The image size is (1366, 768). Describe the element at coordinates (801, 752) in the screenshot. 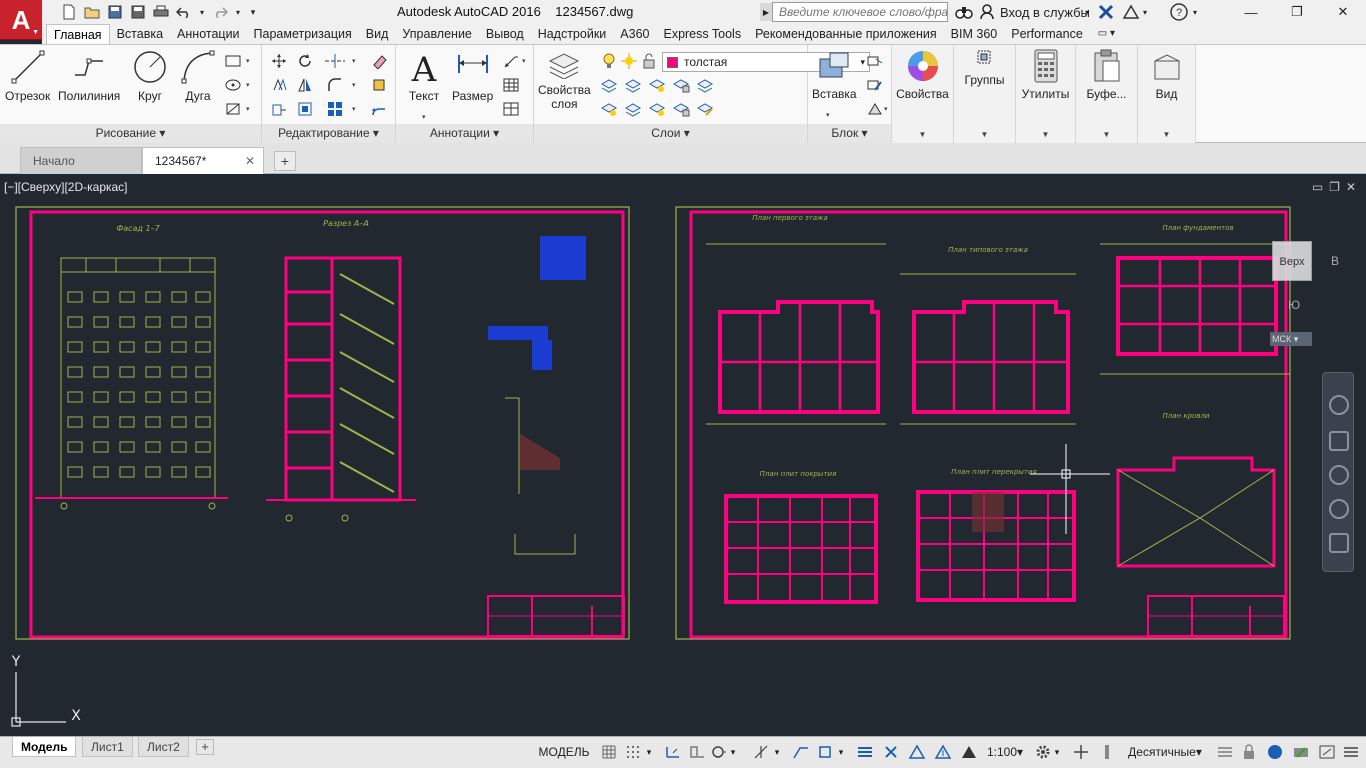

I see `isometric-drafting-icon` at that location.